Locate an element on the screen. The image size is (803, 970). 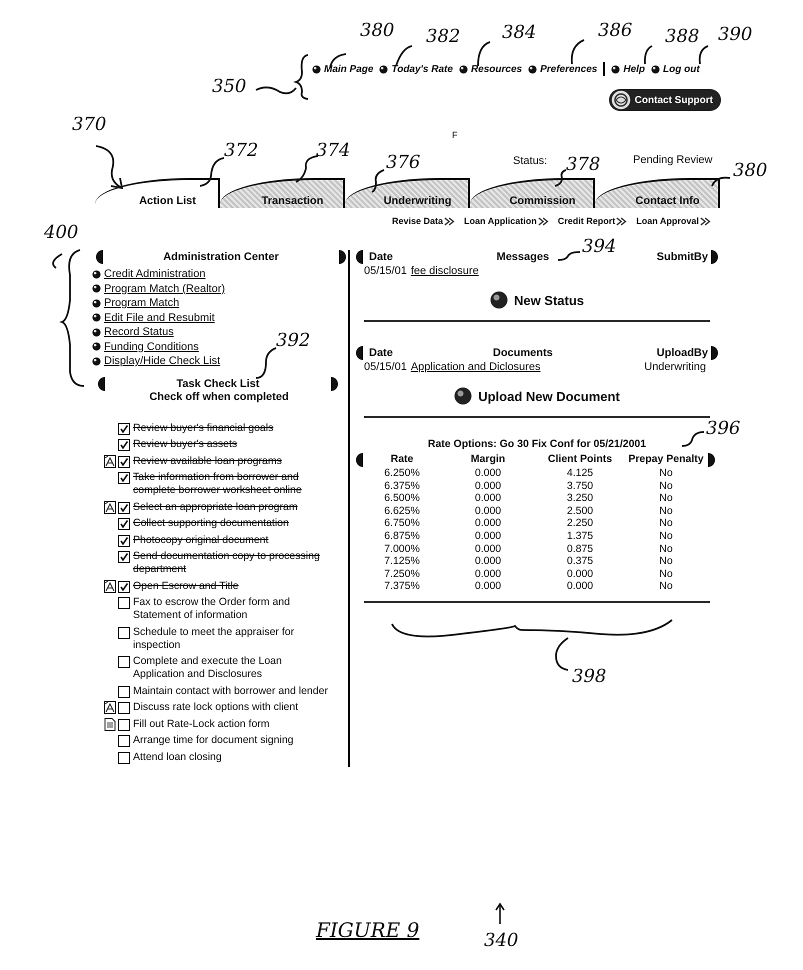
reference-numeral: 370 is located at coordinates (89, 124).